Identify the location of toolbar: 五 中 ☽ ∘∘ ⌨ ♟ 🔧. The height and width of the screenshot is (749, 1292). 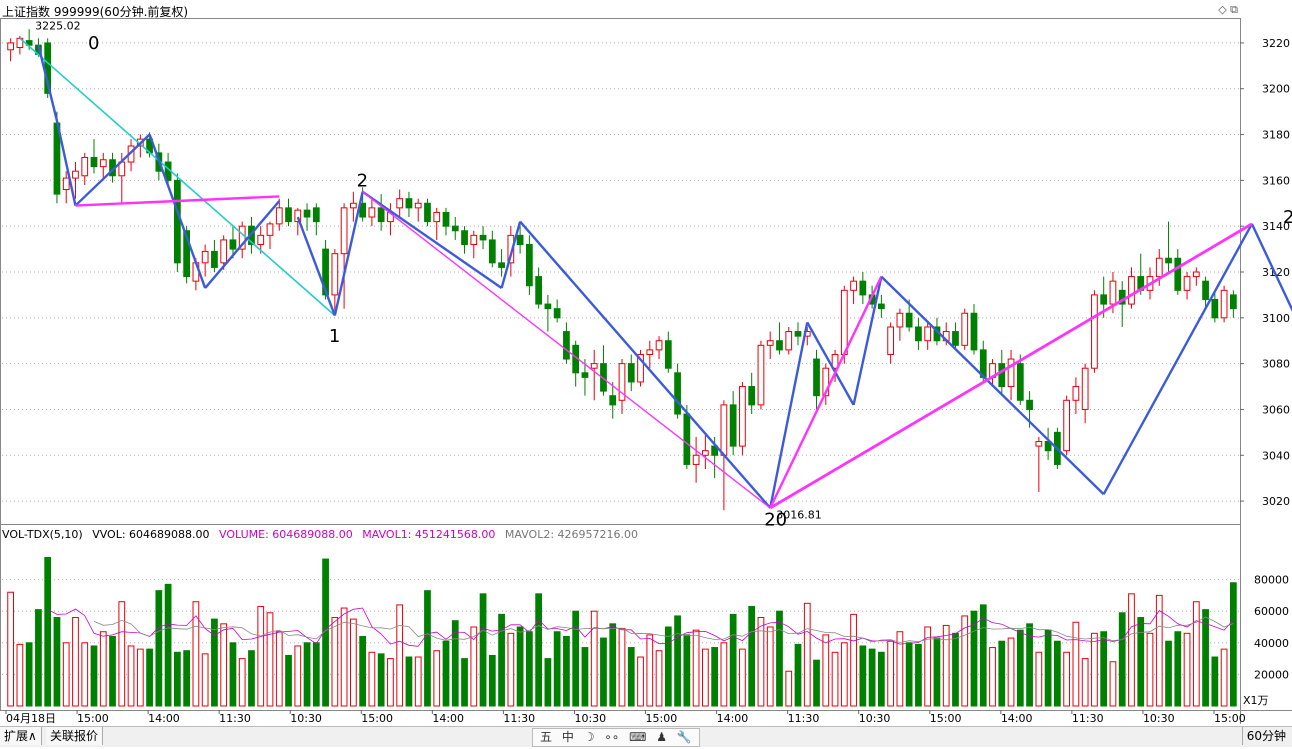
(616, 737).